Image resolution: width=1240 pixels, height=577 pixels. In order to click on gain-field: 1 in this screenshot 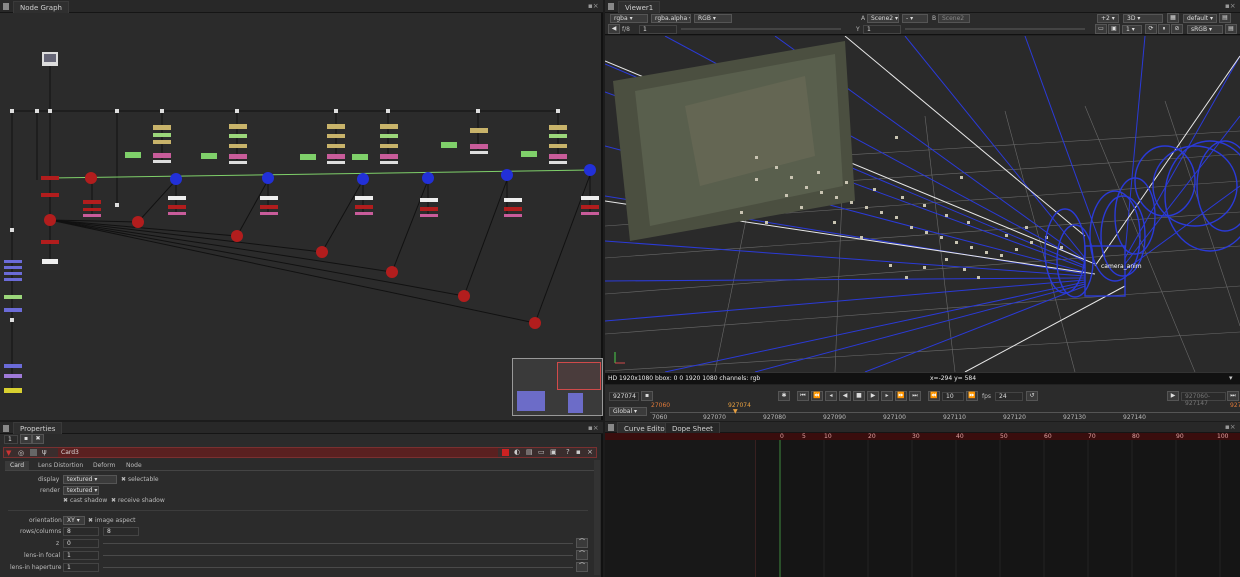, I will do `click(658, 29)`.